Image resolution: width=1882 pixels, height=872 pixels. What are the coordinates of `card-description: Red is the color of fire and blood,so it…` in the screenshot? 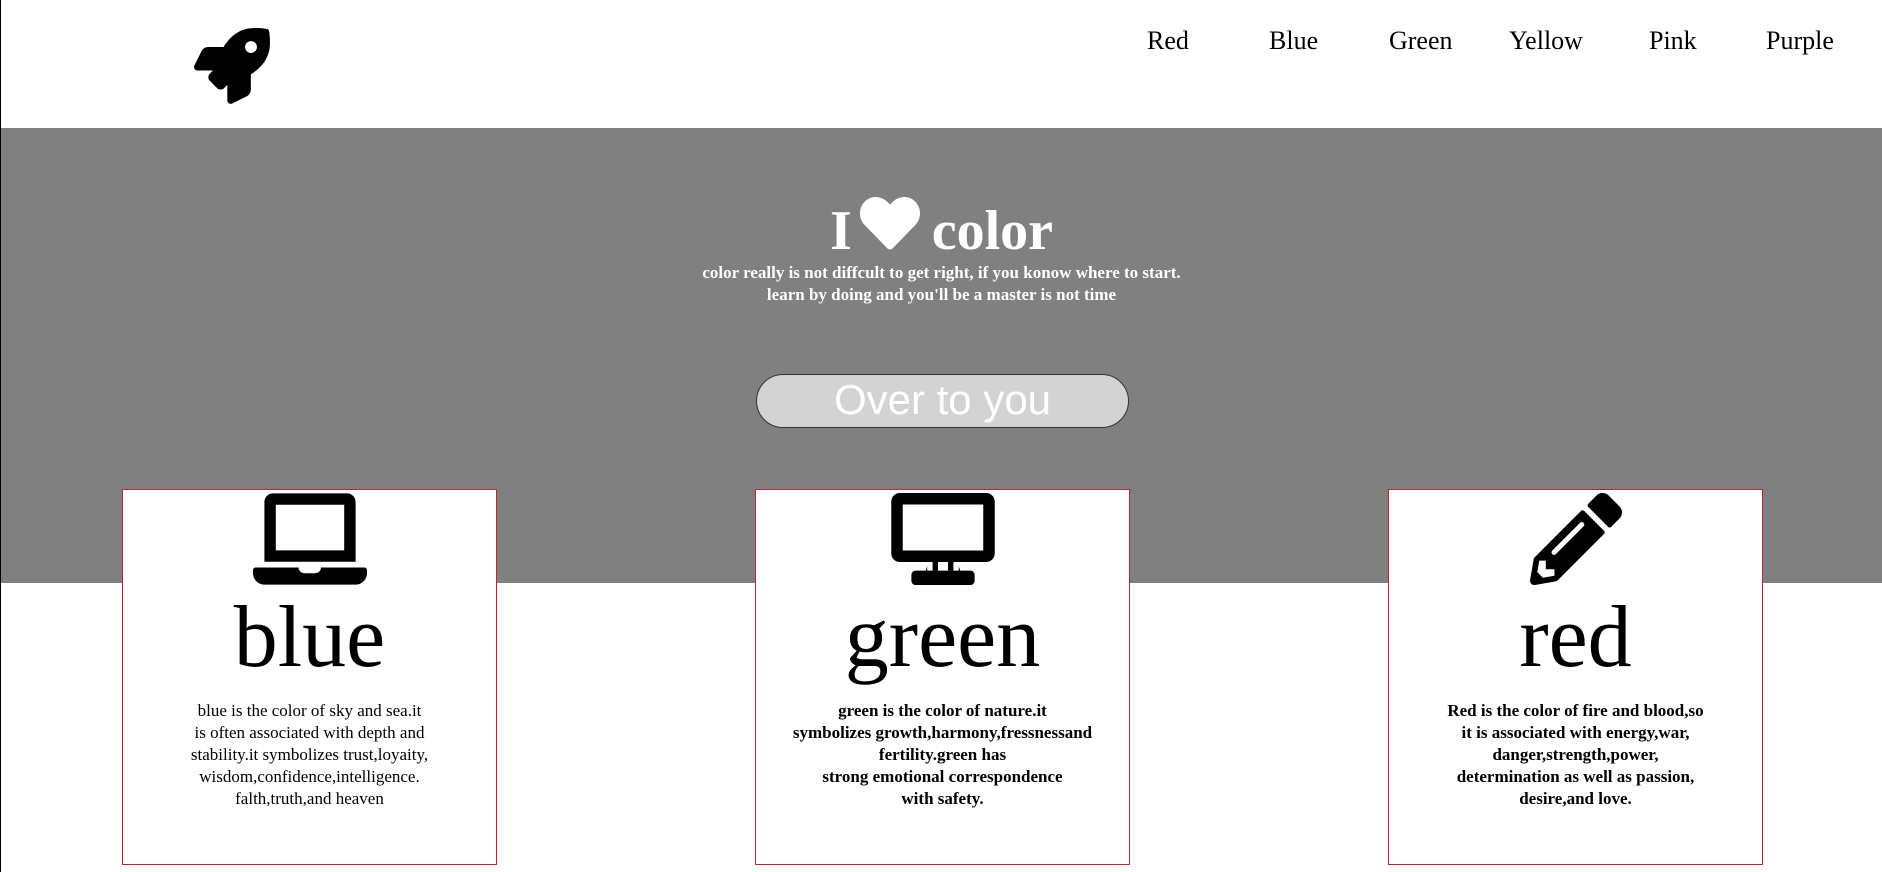 It's located at (1575, 754).